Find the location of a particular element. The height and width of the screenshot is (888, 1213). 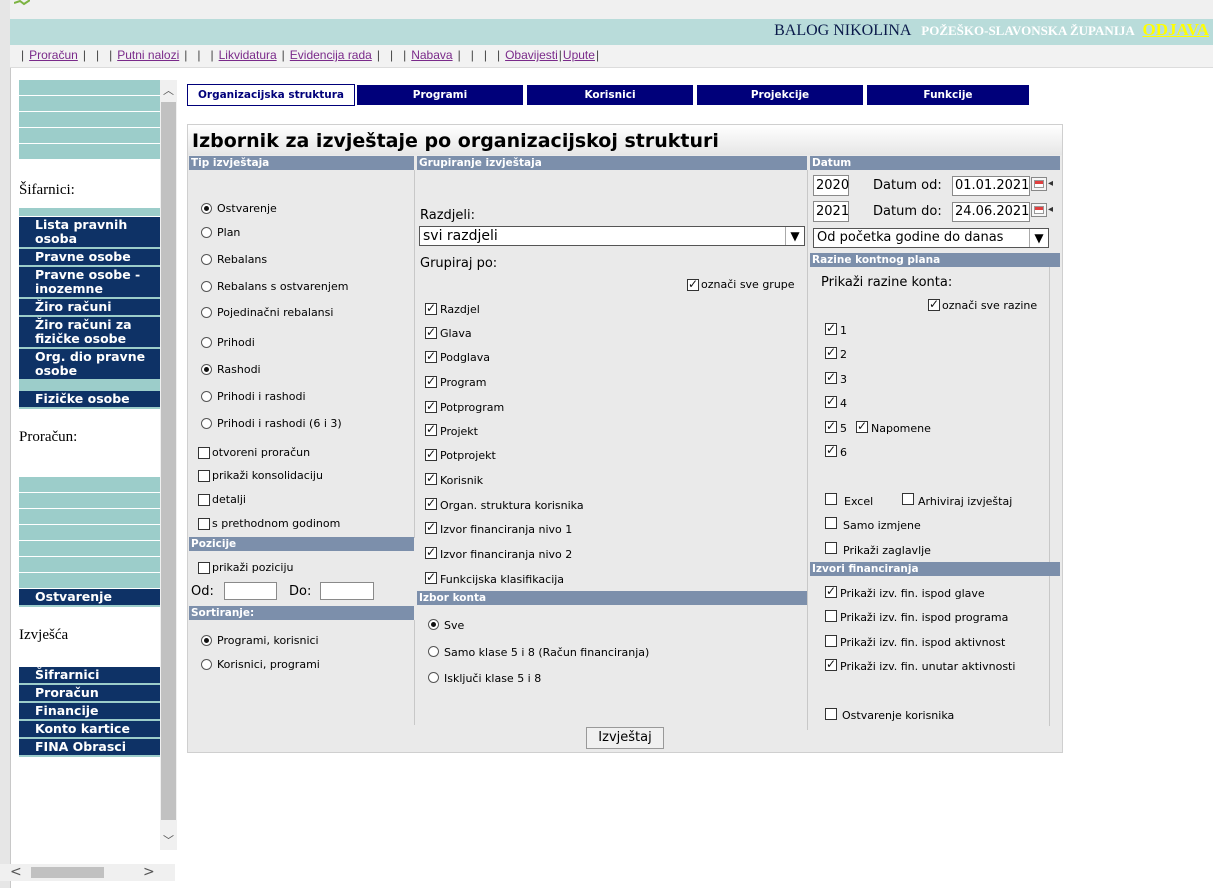

checkbox-napomene is located at coordinates (862, 426).